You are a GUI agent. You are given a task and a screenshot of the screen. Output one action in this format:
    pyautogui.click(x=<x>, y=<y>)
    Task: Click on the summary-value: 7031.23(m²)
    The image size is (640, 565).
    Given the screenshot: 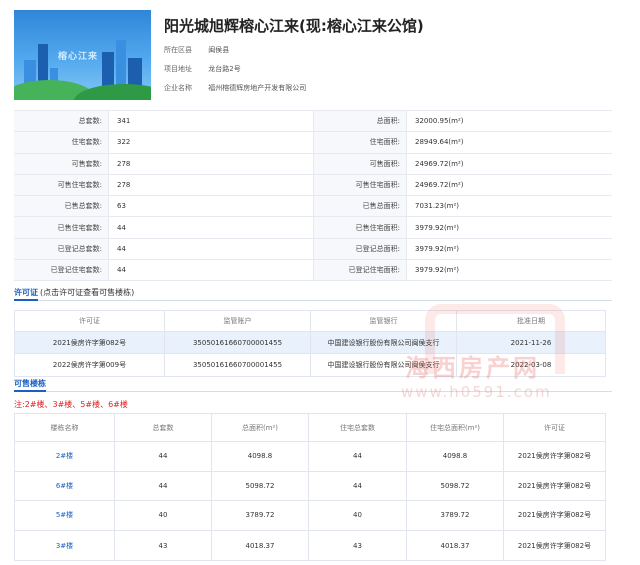 What is the action you would take?
    pyautogui.click(x=437, y=206)
    